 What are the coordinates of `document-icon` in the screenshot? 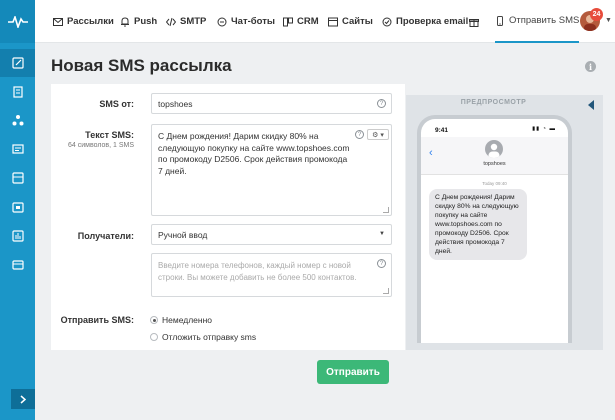 It's located at (17, 92).